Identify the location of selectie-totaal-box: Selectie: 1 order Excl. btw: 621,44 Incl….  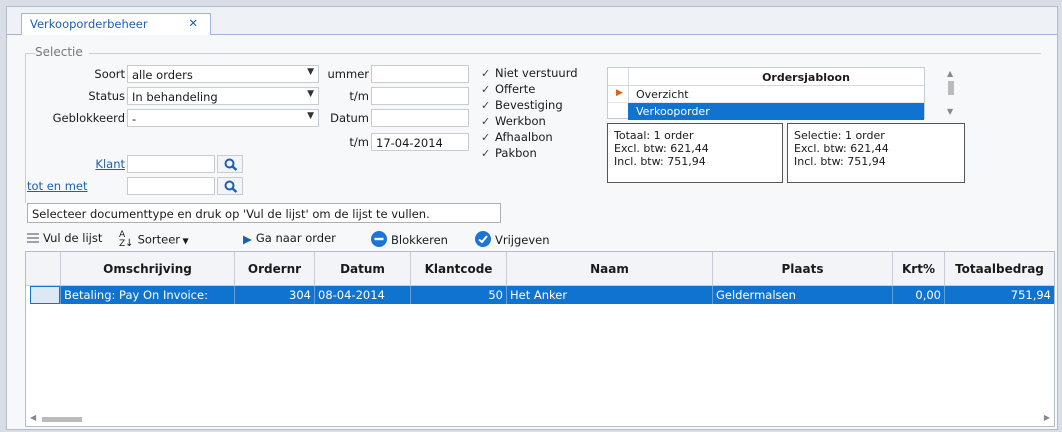
(876, 153).